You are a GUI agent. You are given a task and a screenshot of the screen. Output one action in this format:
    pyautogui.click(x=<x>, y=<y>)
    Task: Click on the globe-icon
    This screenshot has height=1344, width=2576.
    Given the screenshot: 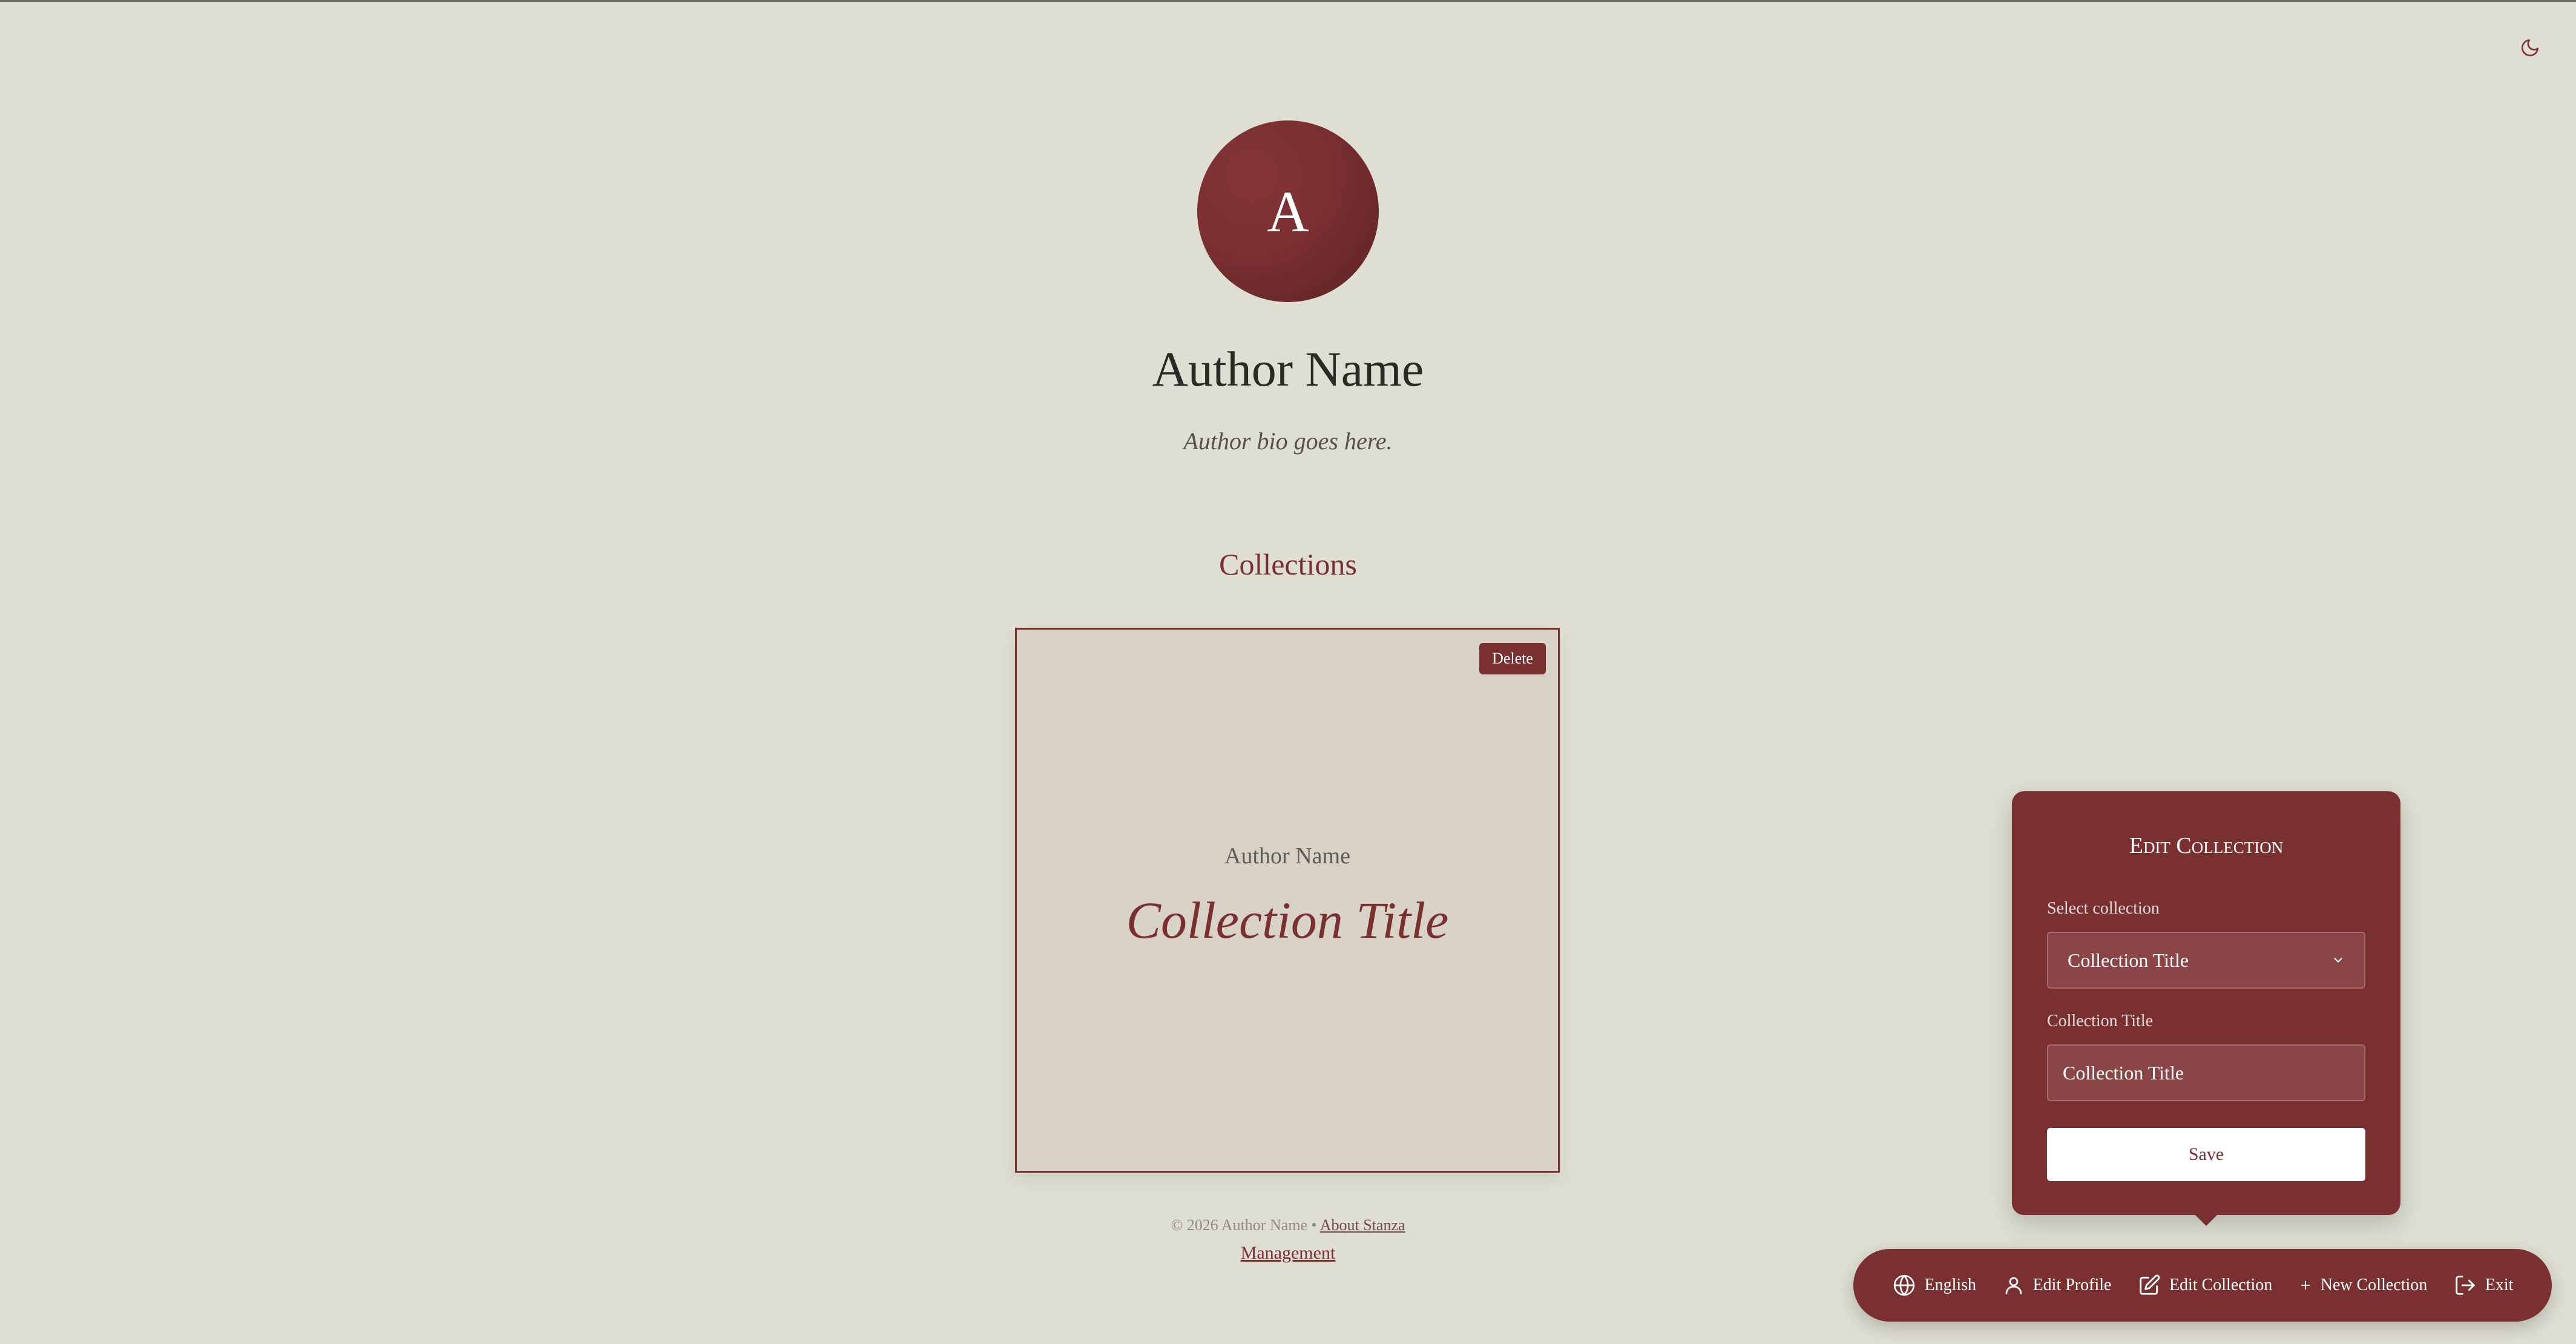 What is the action you would take?
    pyautogui.click(x=1903, y=1285)
    